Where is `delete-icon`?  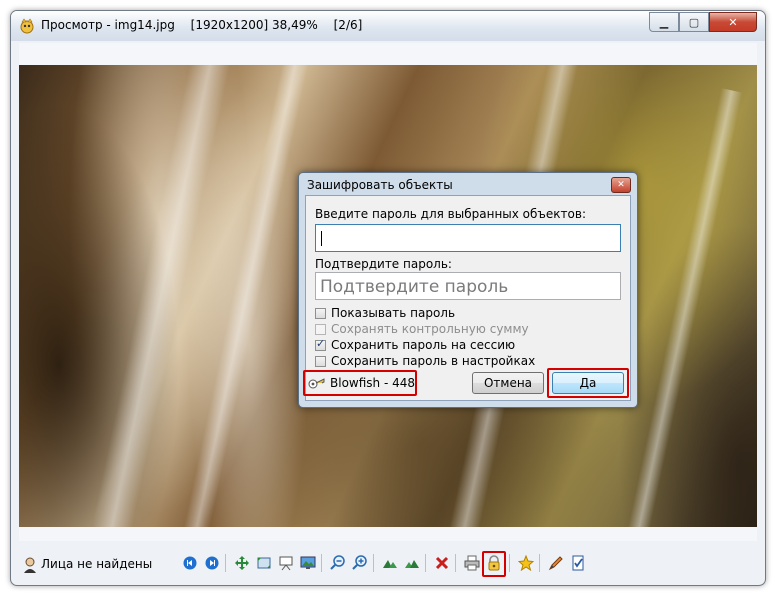 delete-icon is located at coordinates (442, 563).